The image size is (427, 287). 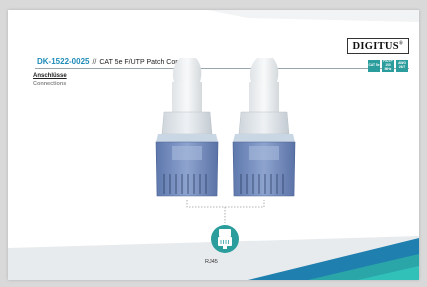 I want to click on rj45-label: RJ45, so click(x=211, y=262).